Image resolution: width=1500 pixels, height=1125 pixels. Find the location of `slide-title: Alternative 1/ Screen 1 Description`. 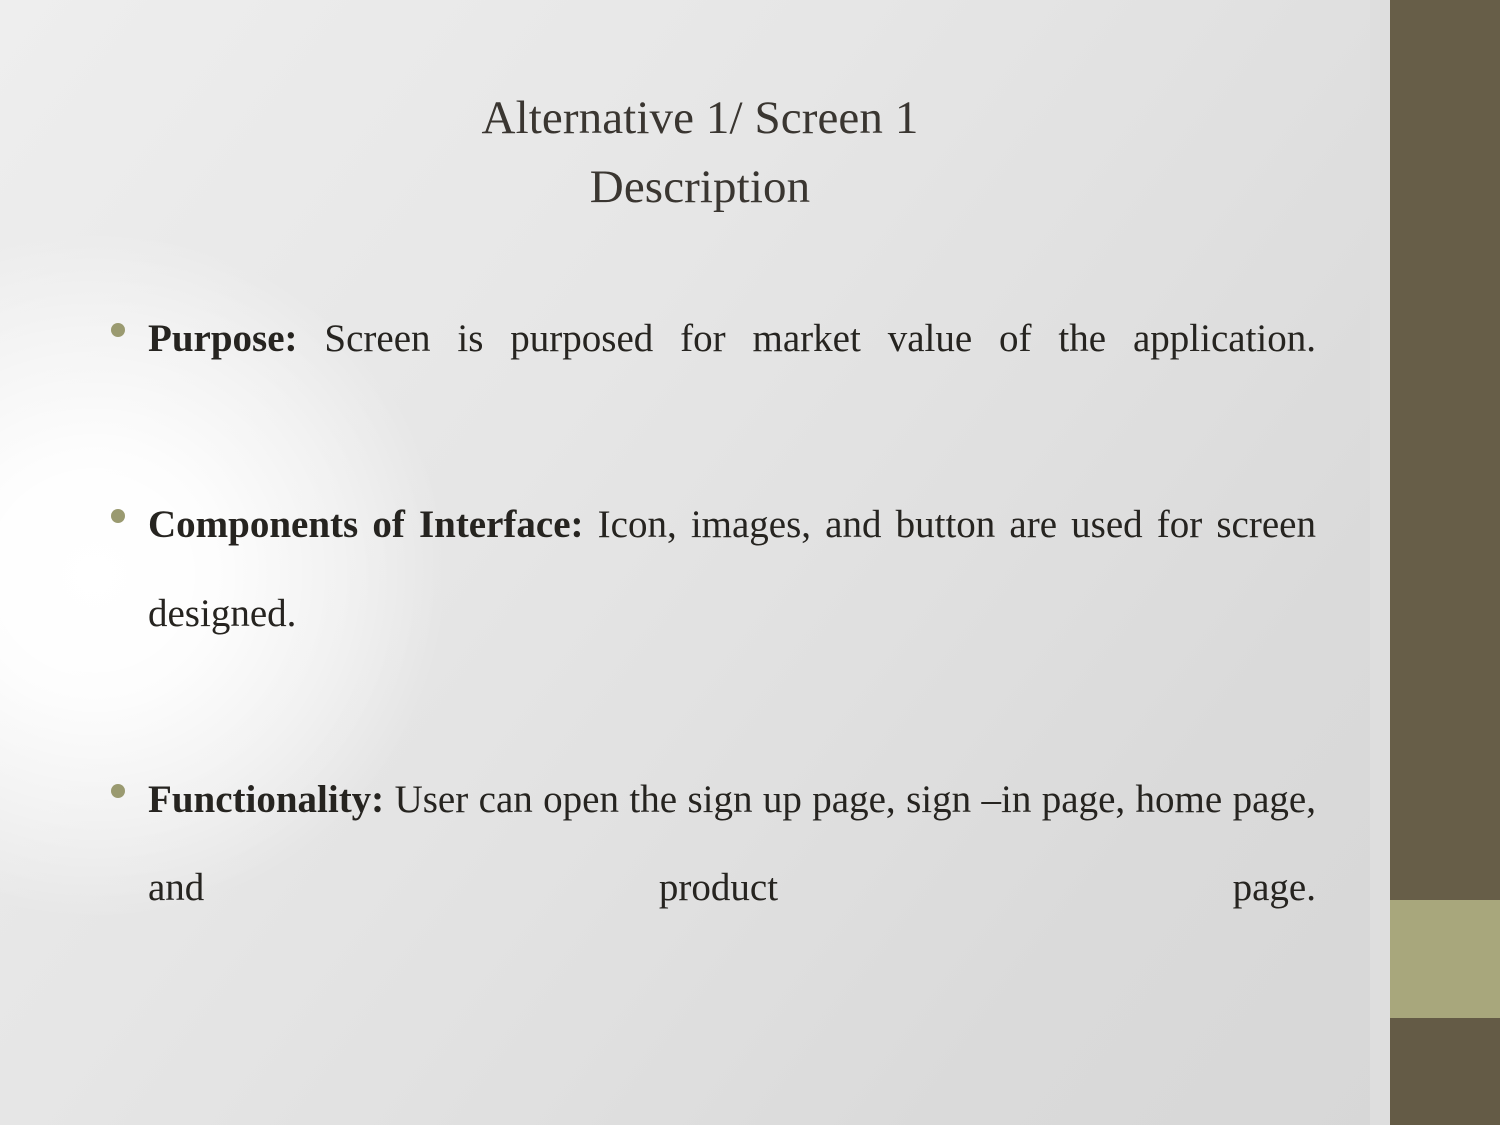

slide-title: Alternative 1/ Screen 1 Description is located at coordinates (700, 153).